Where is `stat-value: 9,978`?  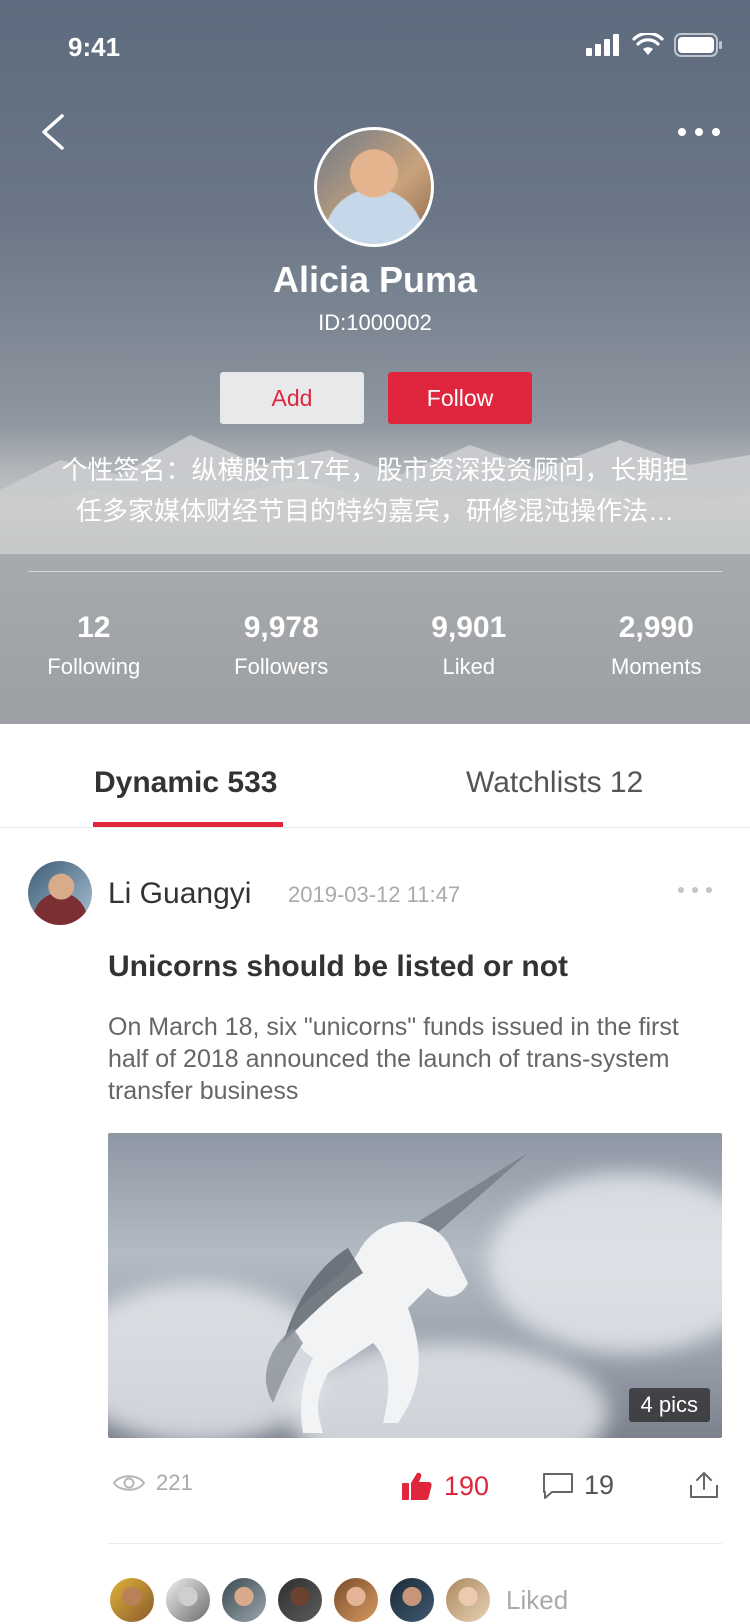
stat-value: 9,978 is located at coordinates (281, 627).